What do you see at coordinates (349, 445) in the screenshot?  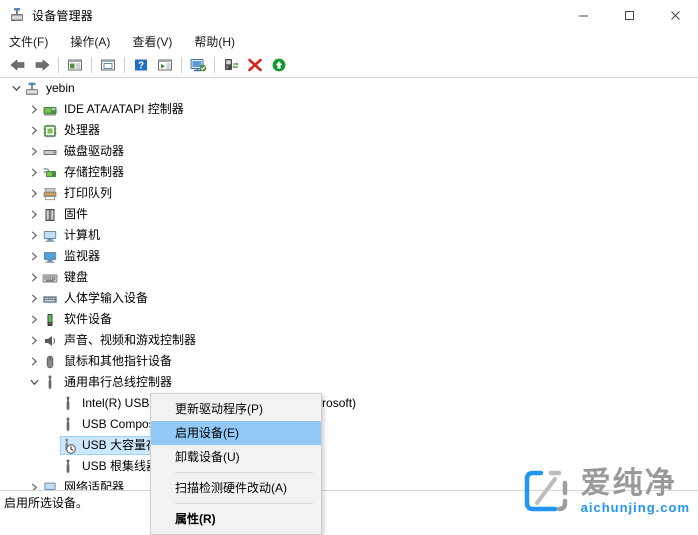 I see `tree-item-16: USB 大容量存储设备` at bounding box center [349, 445].